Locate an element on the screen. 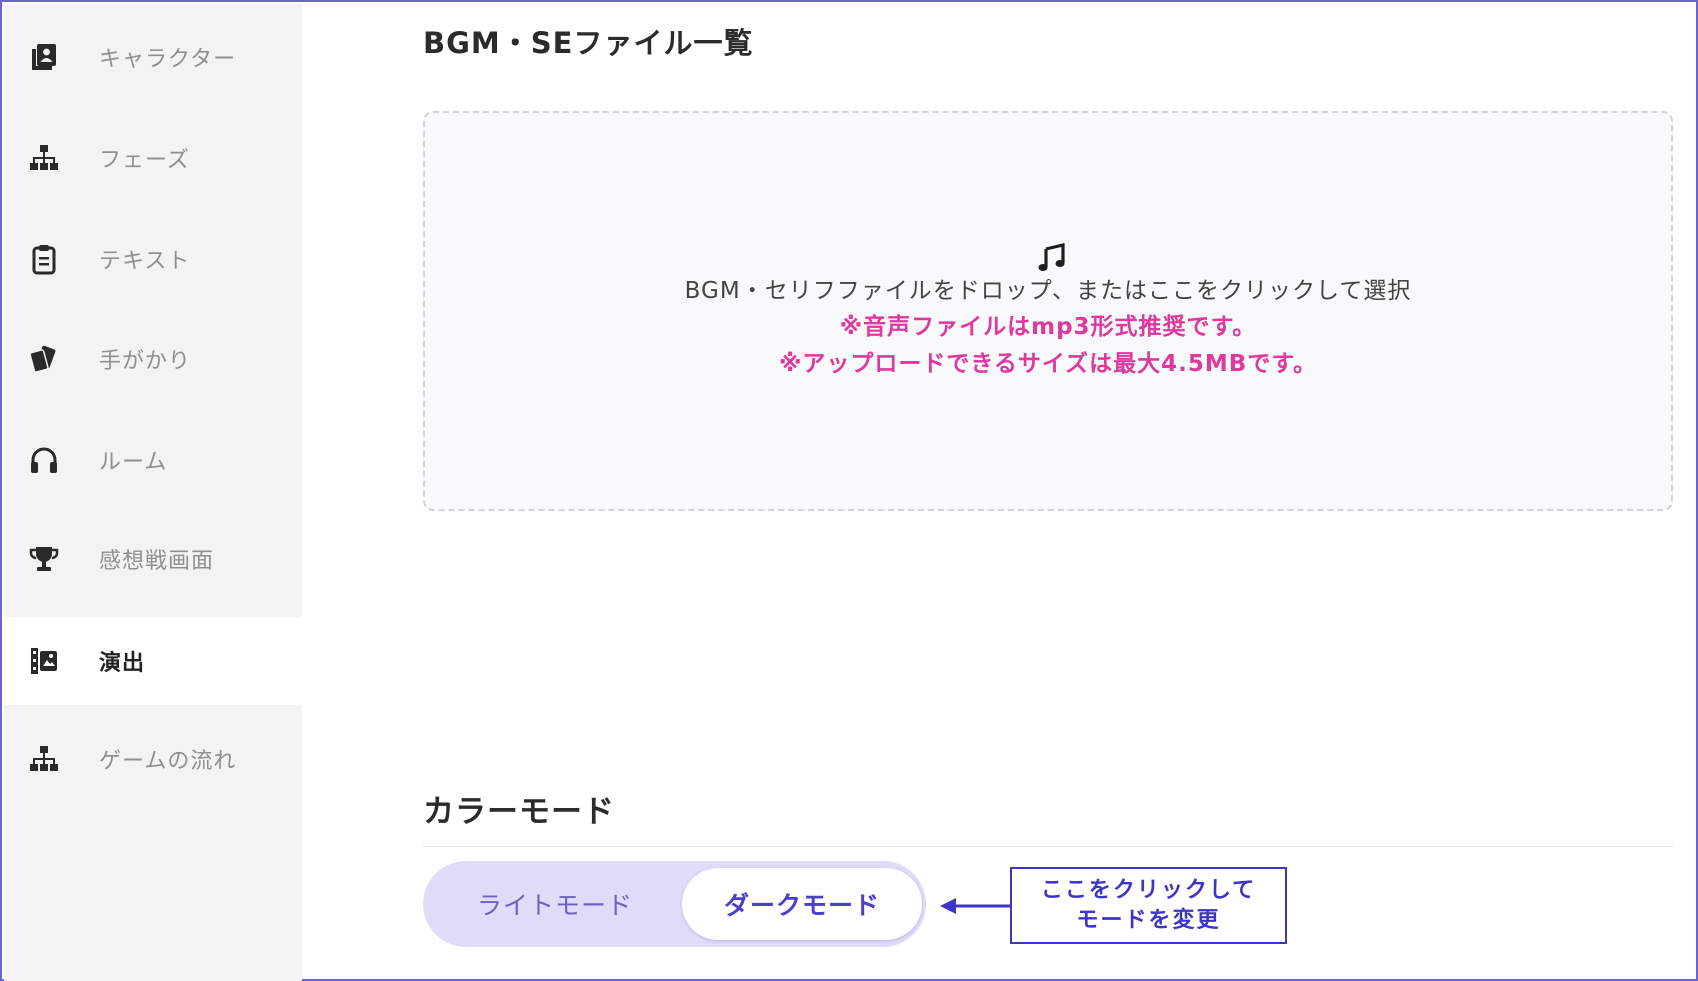  trophy-icon is located at coordinates (44, 559).